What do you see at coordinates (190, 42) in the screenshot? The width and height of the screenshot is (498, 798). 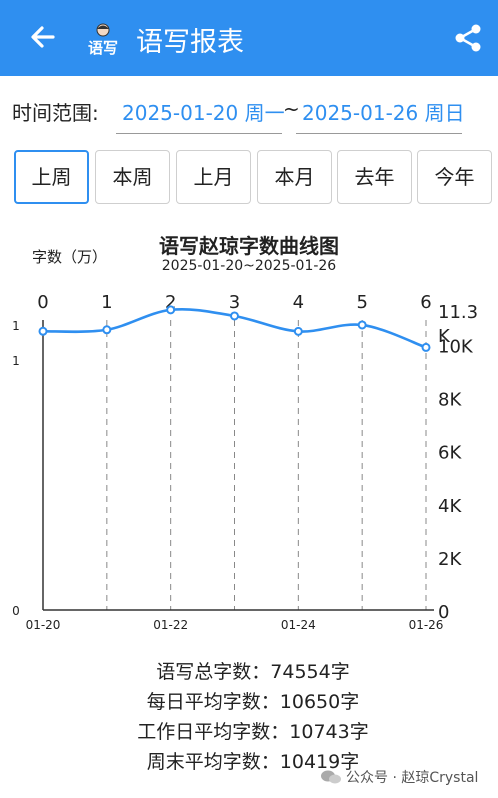 I see `page-title: 语写报表` at bounding box center [190, 42].